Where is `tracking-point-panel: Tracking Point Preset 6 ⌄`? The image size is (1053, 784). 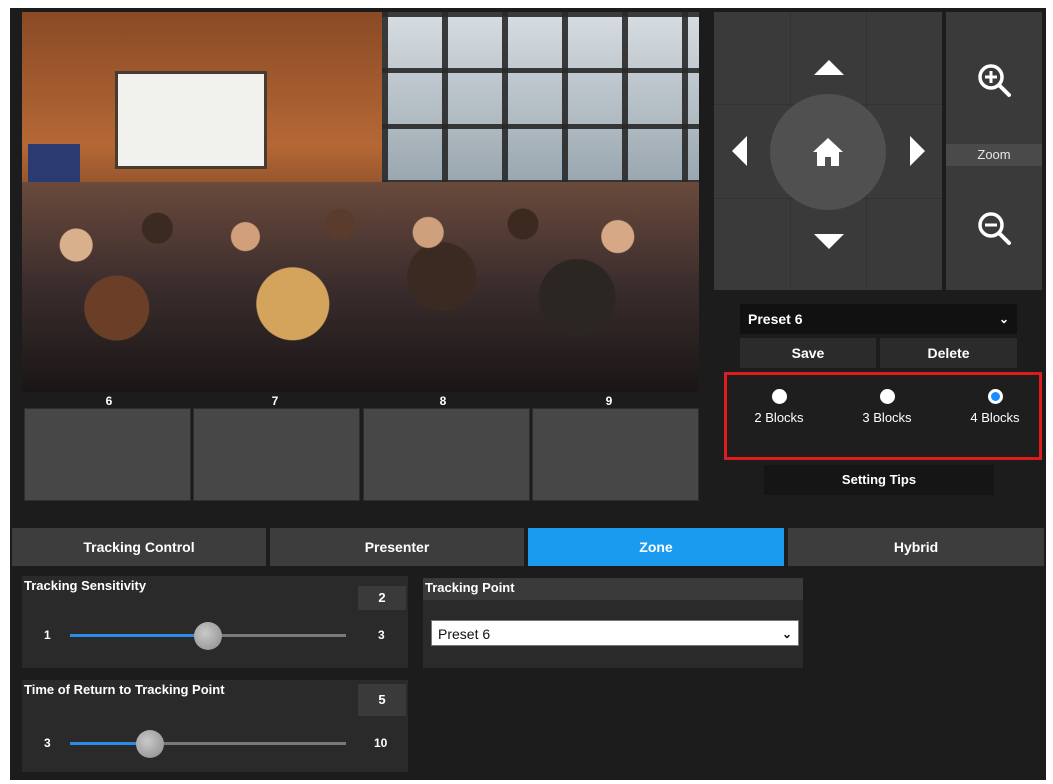 tracking-point-panel: Tracking Point Preset 6 ⌄ is located at coordinates (613, 623).